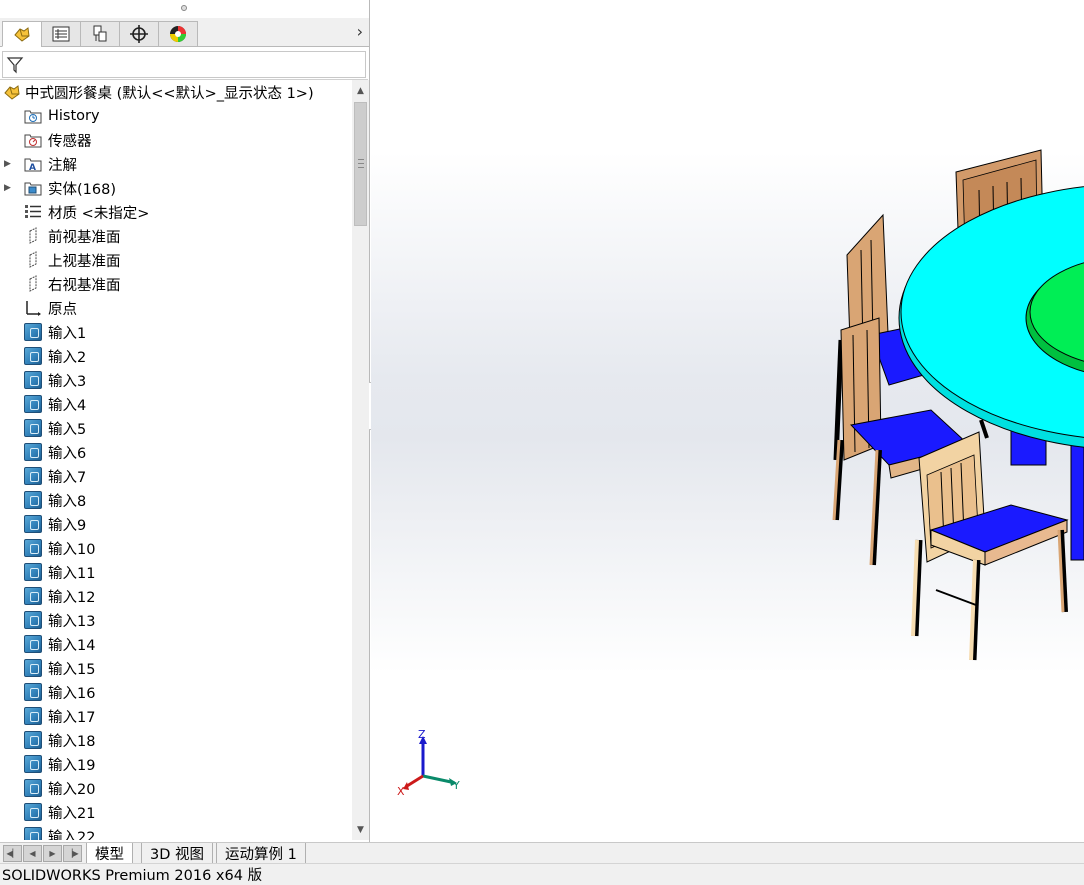 The image size is (1084, 885). Describe the element at coordinates (15, 65) in the screenshot. I see `filter-icon` at that location.